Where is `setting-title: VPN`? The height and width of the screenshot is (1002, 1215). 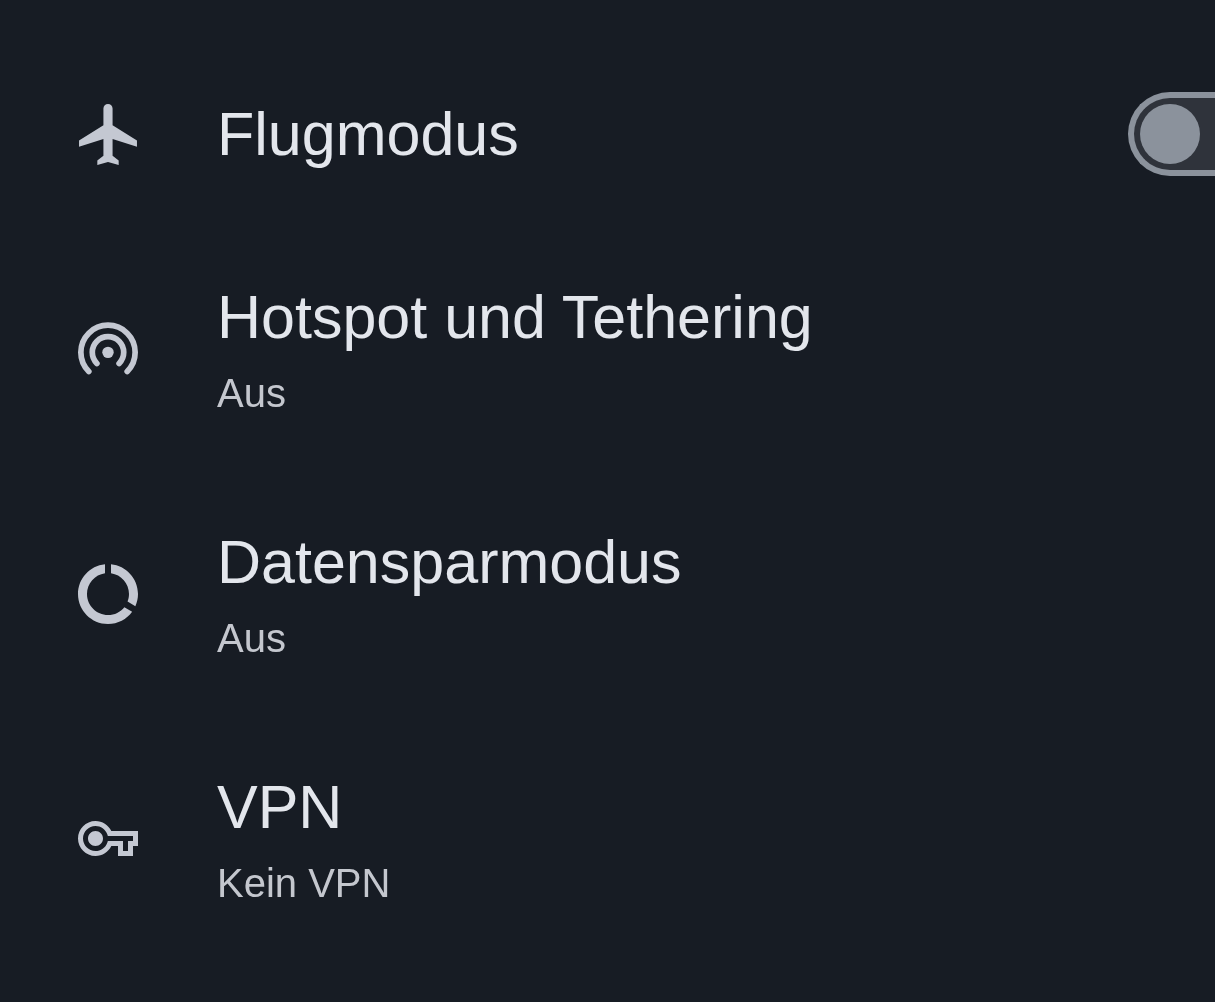
setting-title: VPN is located at coordinates (280, 806).